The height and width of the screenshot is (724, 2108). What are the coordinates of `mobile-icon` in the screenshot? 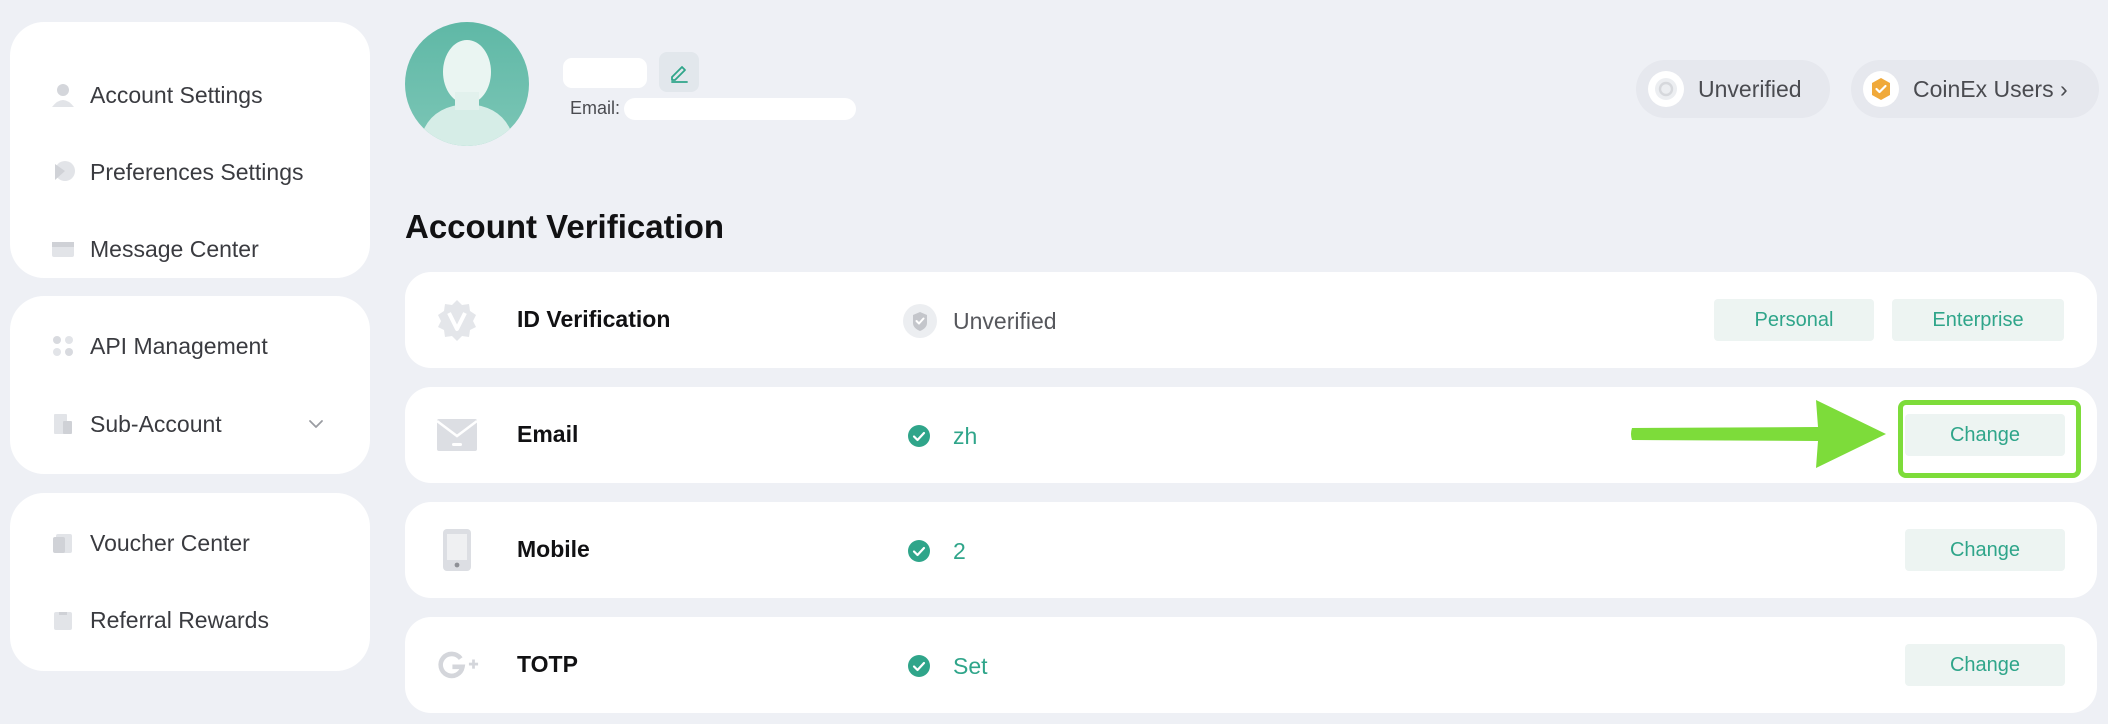 It's located at (457, 550).